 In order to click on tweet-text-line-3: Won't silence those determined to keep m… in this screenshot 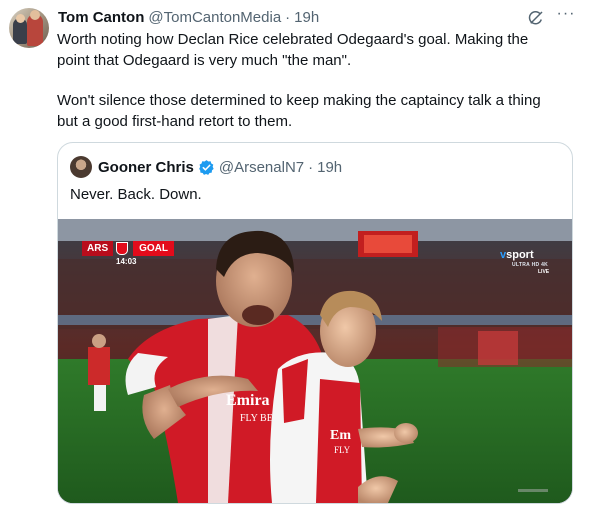, I will do `click(299, 100)`.